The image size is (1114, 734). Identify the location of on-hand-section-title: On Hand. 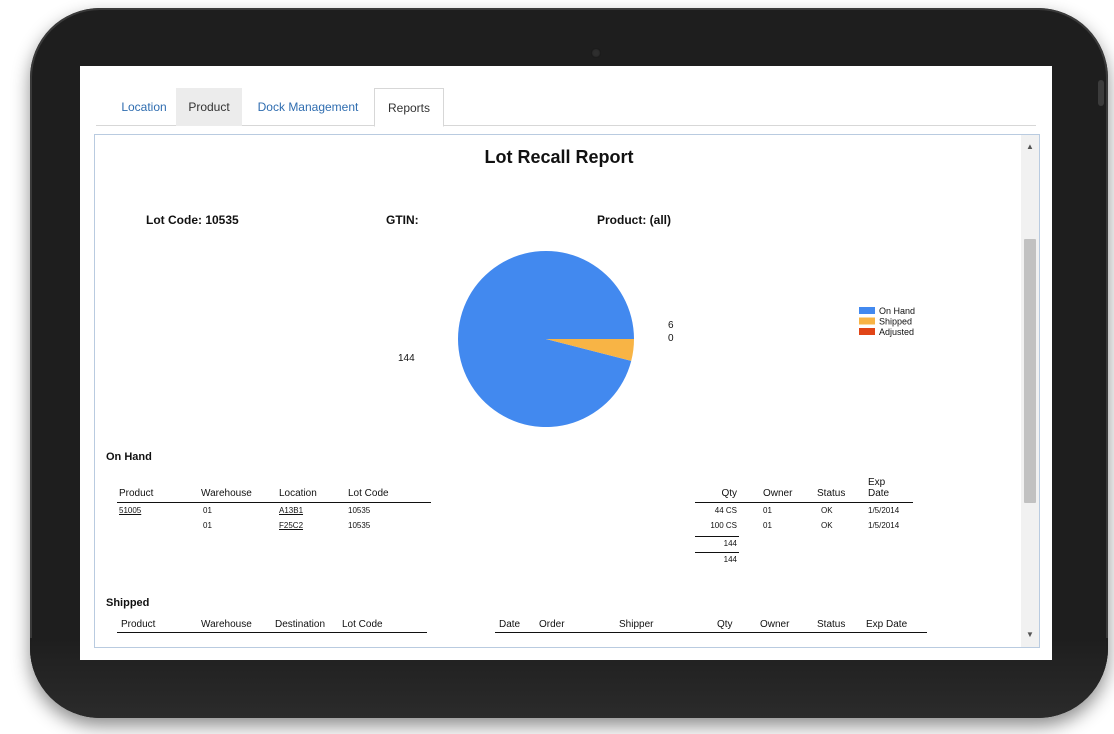
(129, 457).